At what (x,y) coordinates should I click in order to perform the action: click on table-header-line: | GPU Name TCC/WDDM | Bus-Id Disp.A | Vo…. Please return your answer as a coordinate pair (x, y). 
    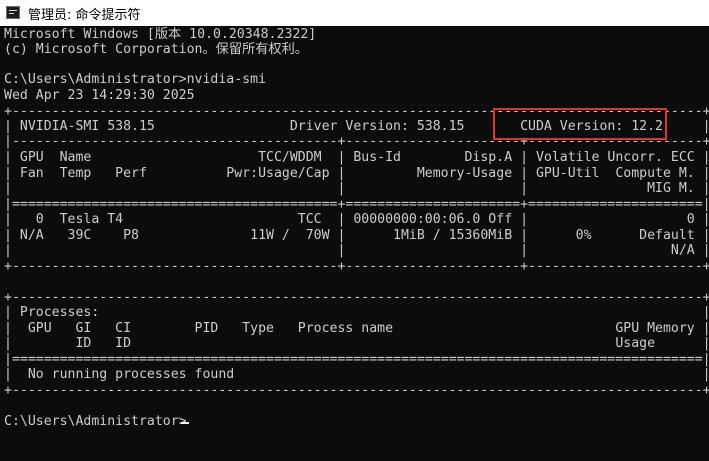
    Looking at the image, I should click on (356, 157).